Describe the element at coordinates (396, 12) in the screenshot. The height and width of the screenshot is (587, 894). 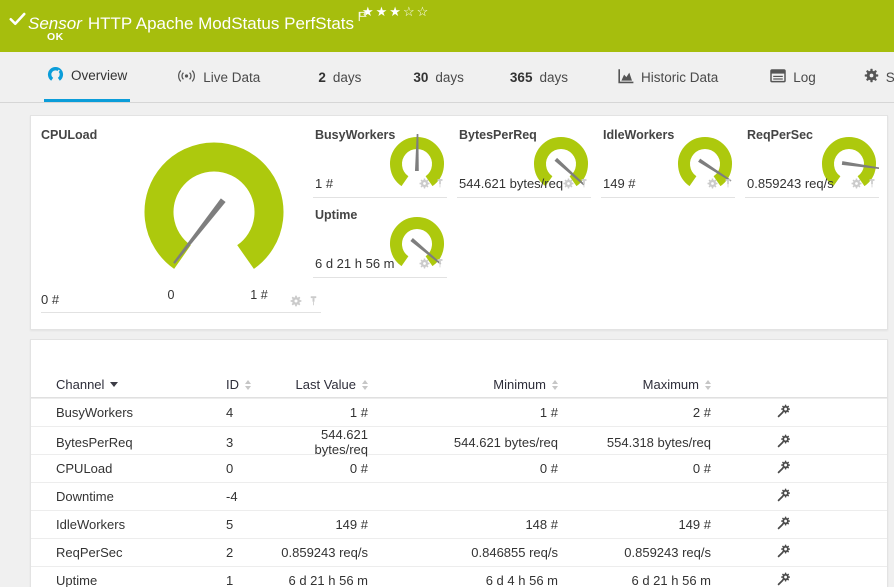
I see `priority-stars: ★★★☆☆` at that location.